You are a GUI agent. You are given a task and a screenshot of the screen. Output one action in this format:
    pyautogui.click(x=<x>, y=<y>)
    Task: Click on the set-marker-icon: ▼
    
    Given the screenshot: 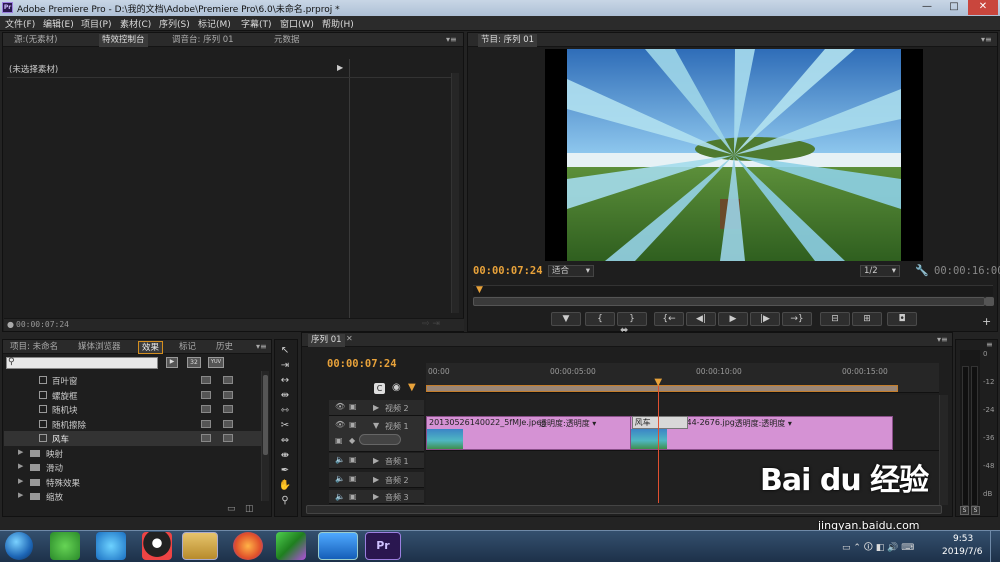 What is the action you would take?
    pyautogui.click(x=412, y=387)
    